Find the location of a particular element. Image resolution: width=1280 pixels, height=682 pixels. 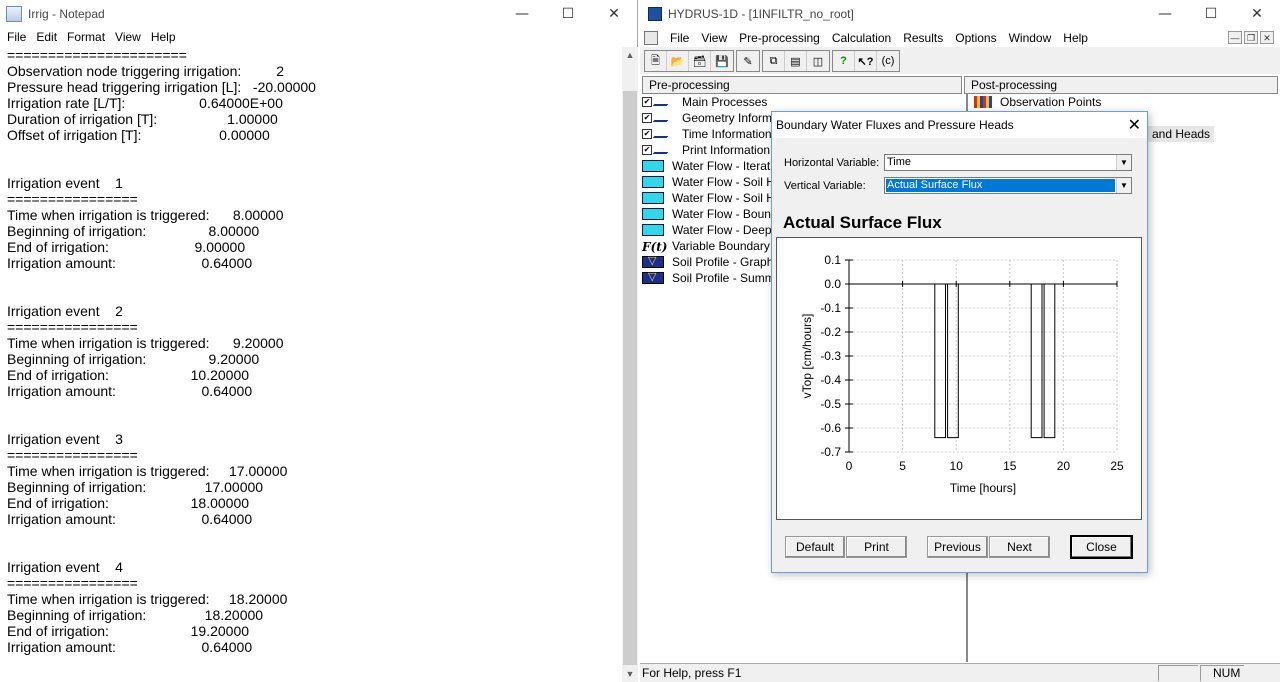

next-button: Next is located at coordinates (1019, 547).